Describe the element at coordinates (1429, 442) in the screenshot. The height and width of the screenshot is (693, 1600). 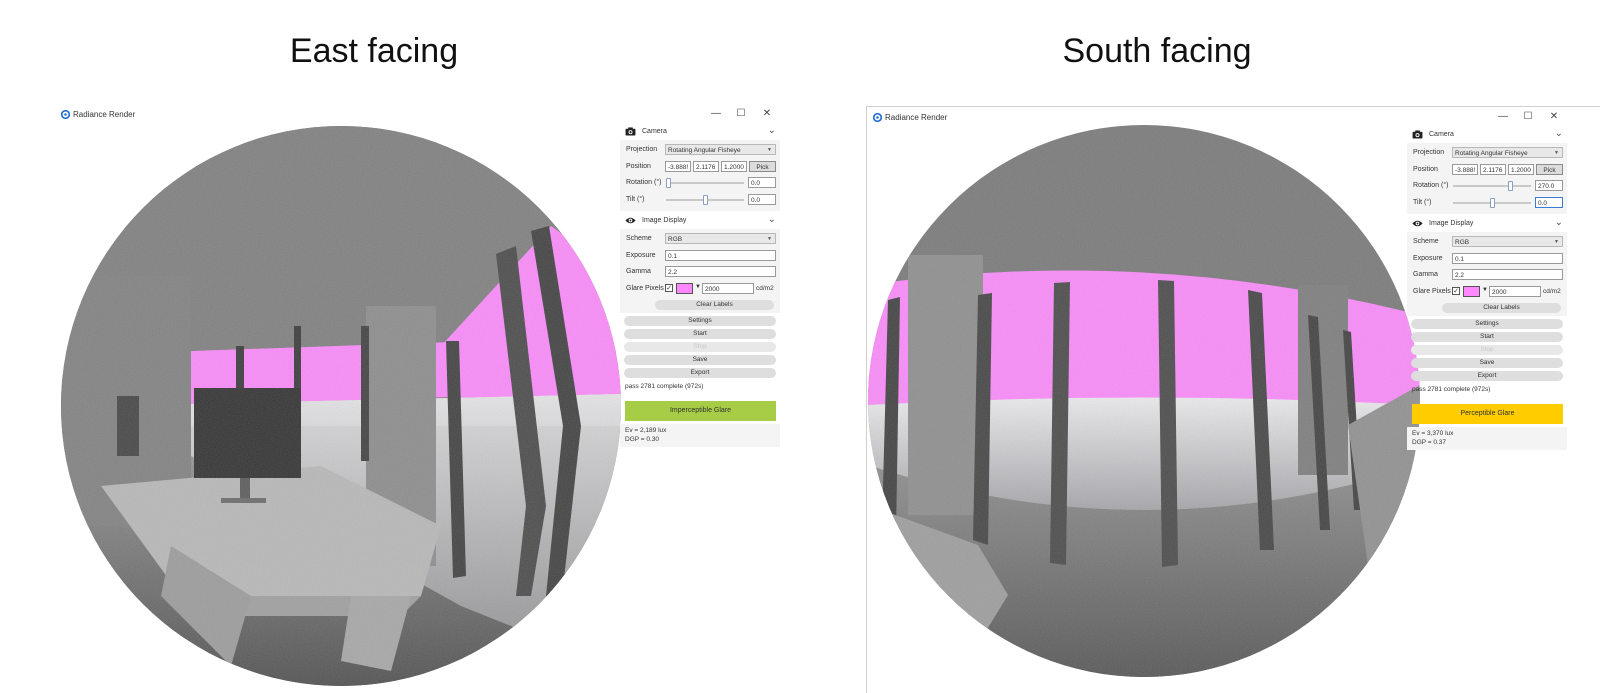
I see `dgp-value: DGP = 0.37` at that location.